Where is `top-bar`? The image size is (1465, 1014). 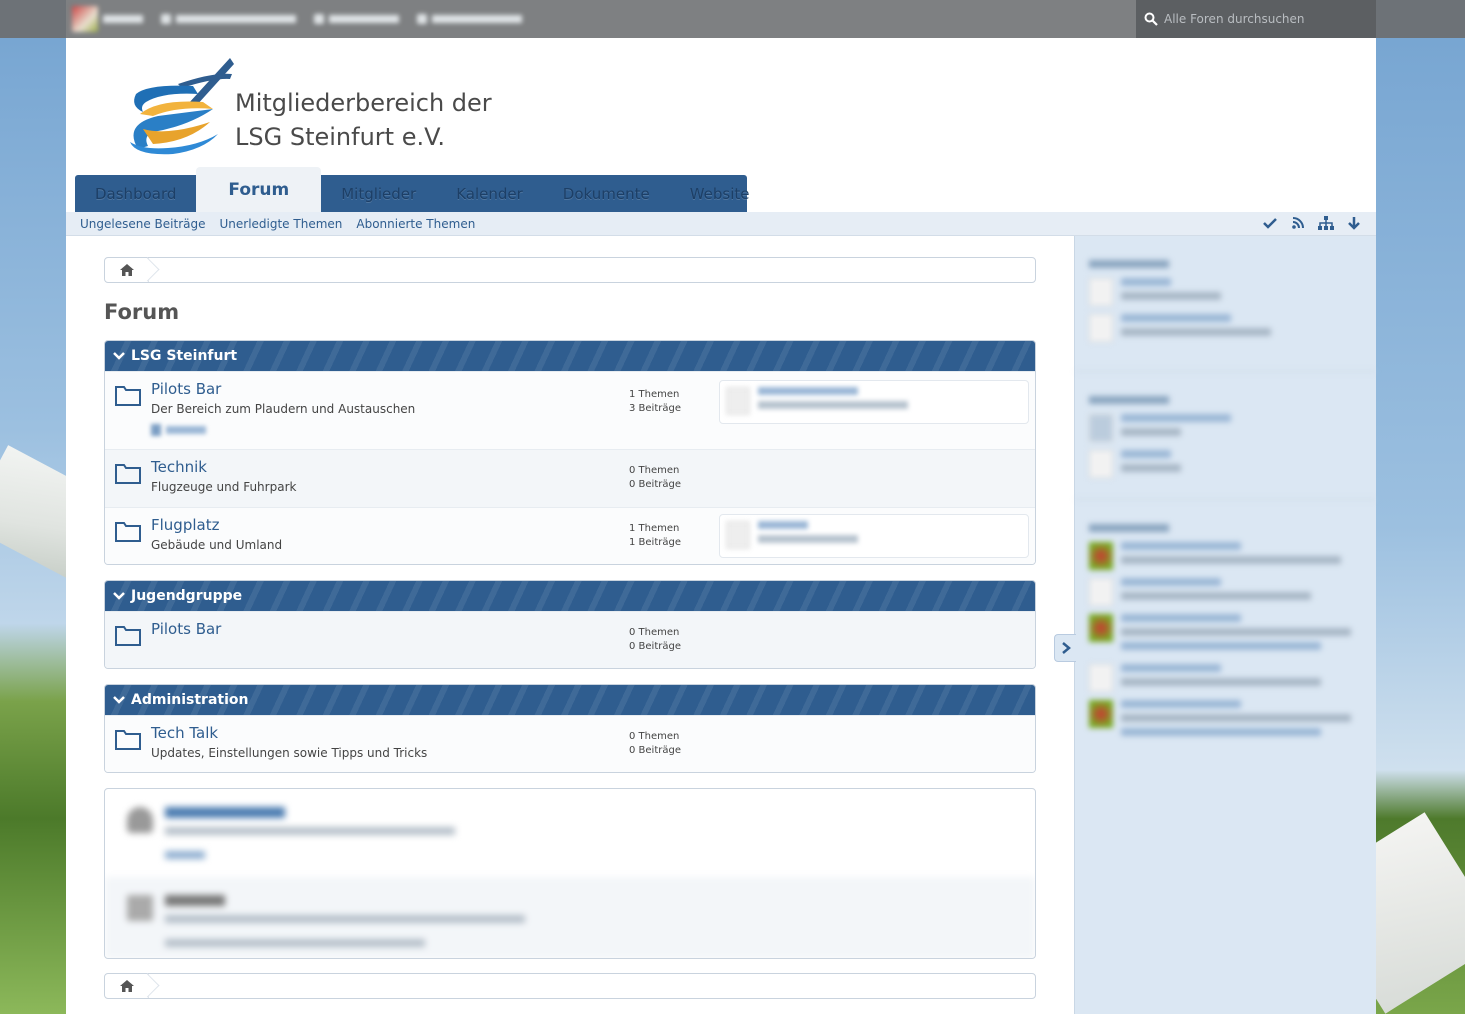 top-bar is located at coordinates (732, 19).